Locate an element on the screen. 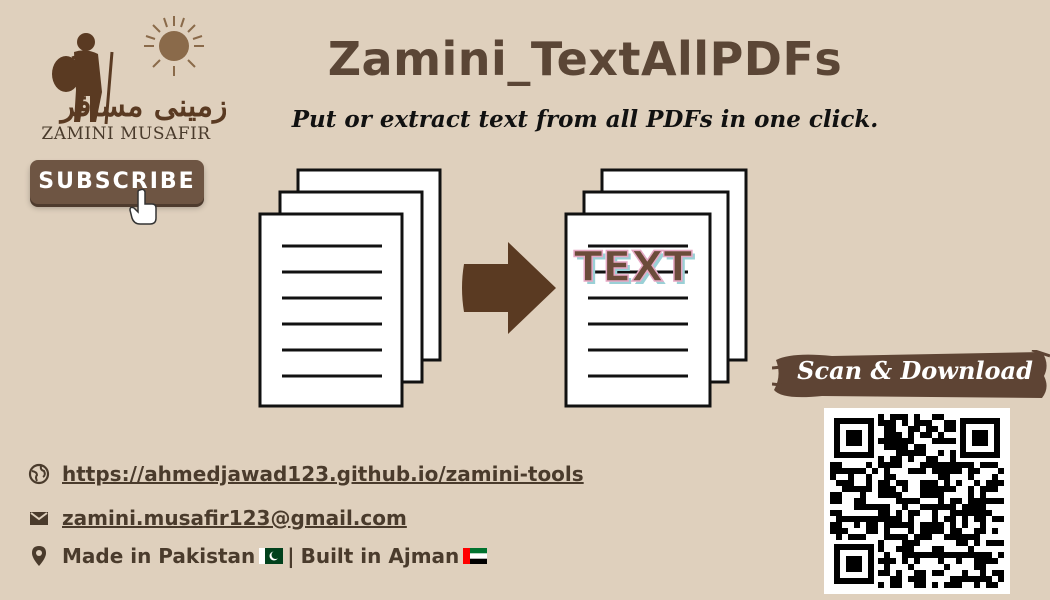  location-pin-icon is located at coordinates (39, 556).